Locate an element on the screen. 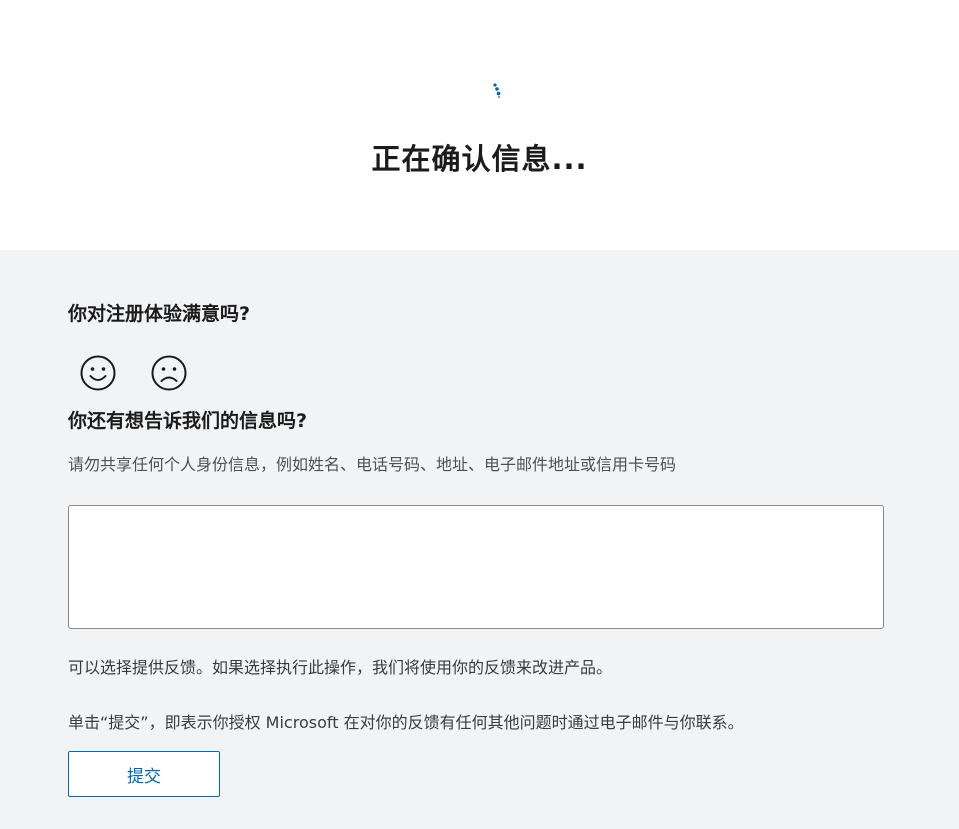 This screenshot has height=829, width=959. more-info-question: 你还有想告诉我们的信息吗? is located at coordinates (188, 421).